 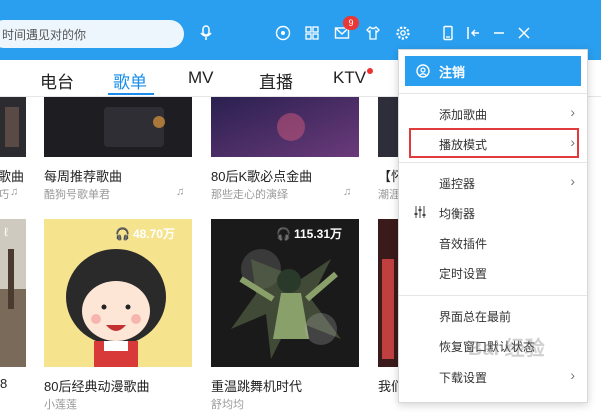 What do you see at coordinates (60, 404) in the screenshot?
I see `playlist-author: 小莲莲` at bounding box center [60, 404].